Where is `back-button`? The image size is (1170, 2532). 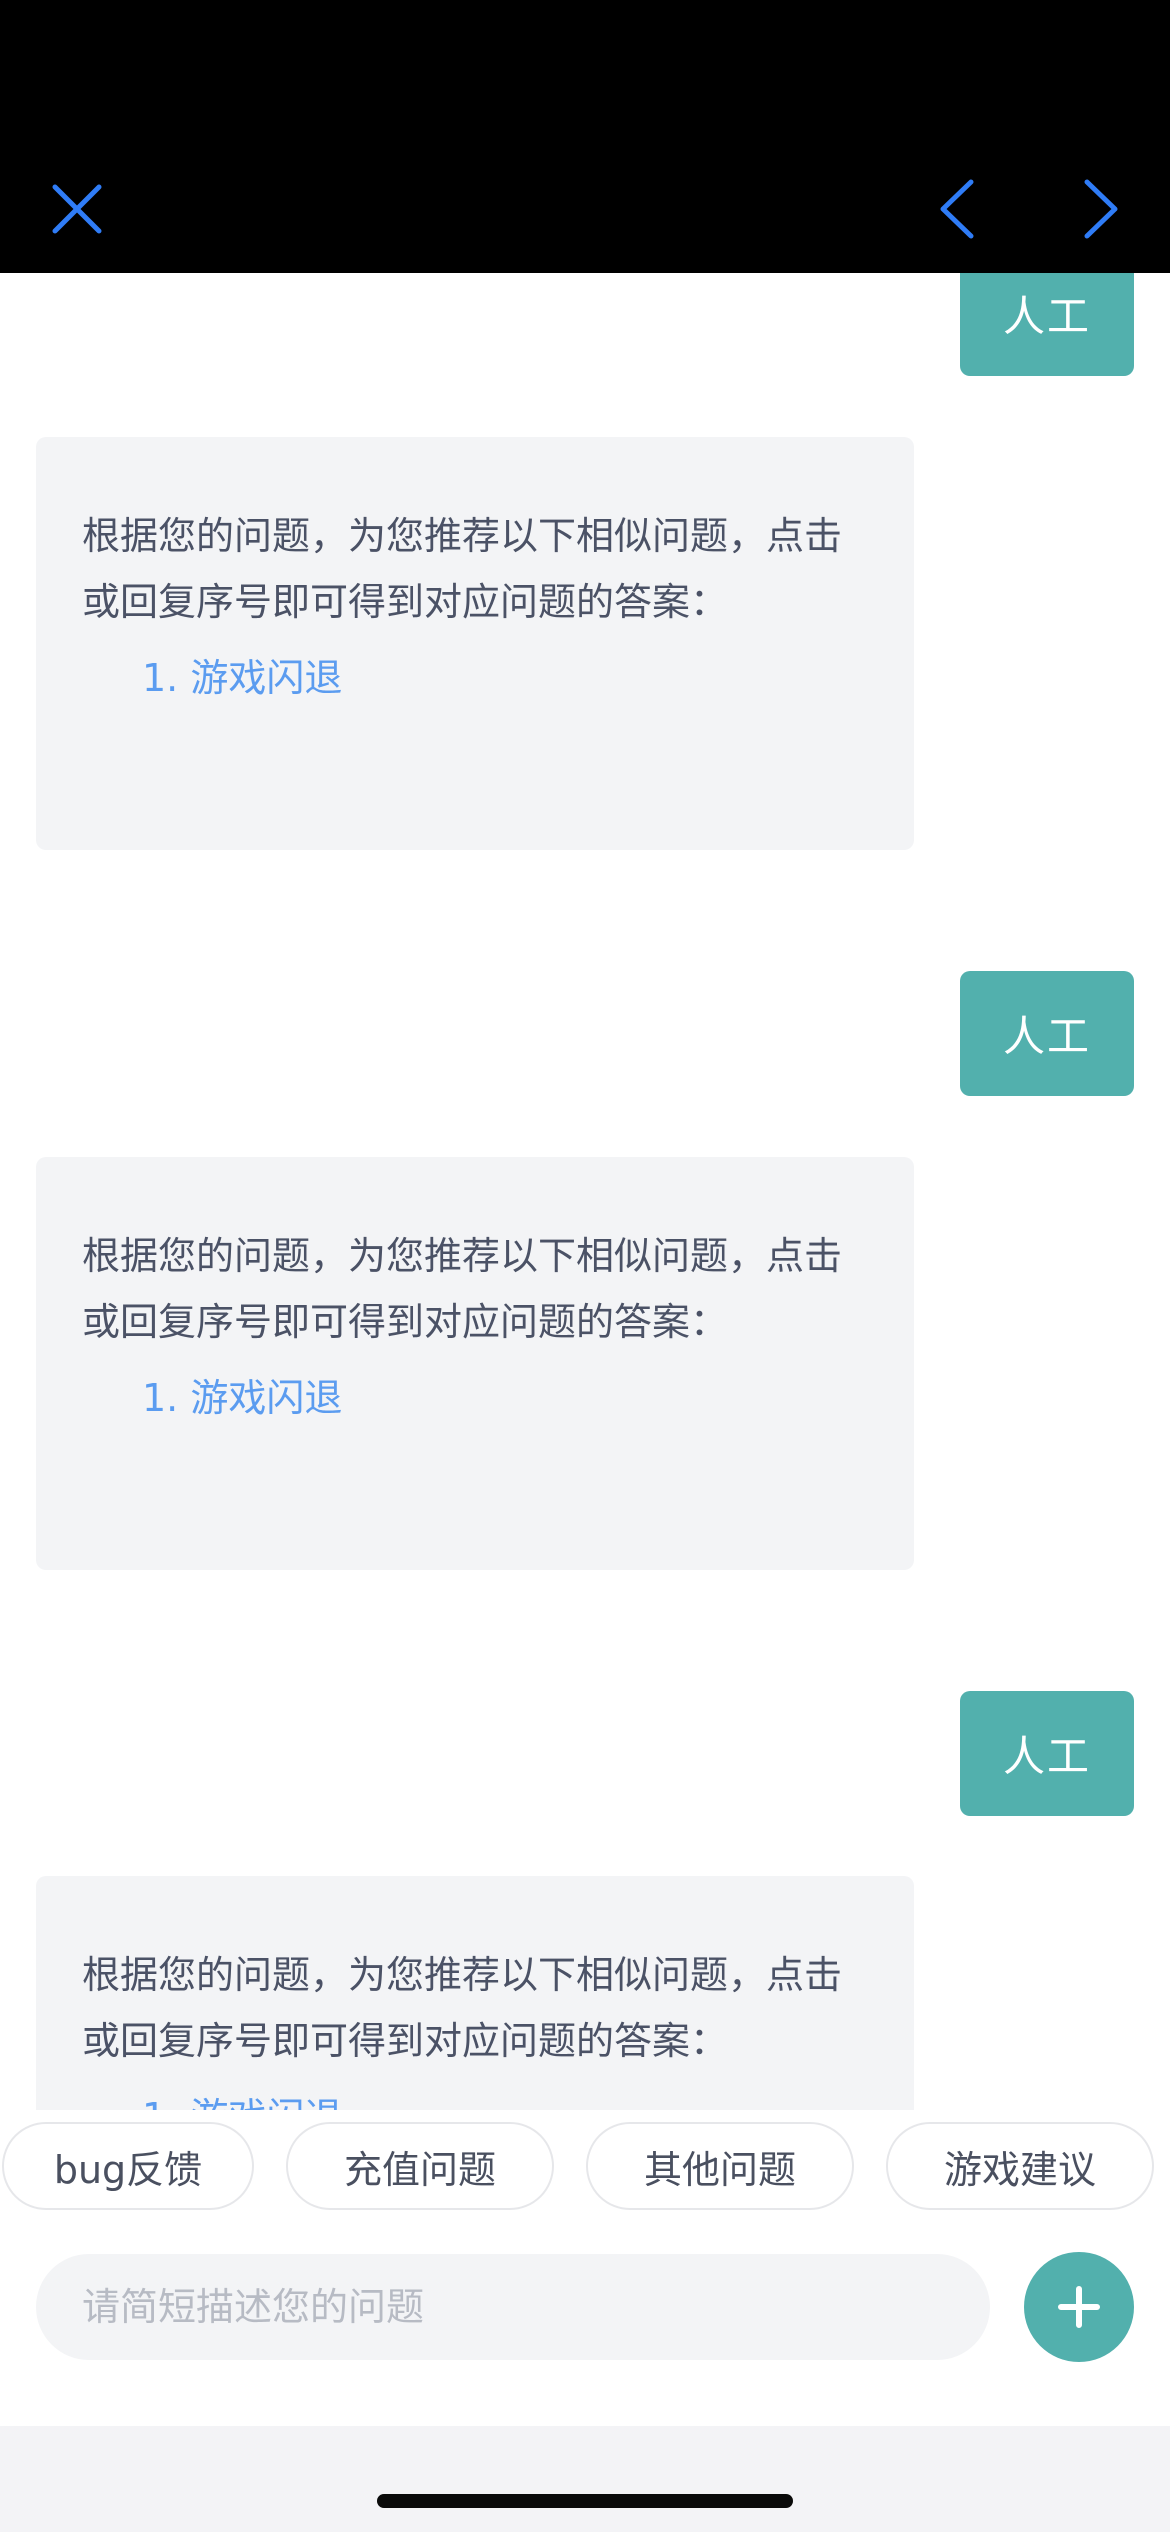
back-button is located at coordinates (957, 209).